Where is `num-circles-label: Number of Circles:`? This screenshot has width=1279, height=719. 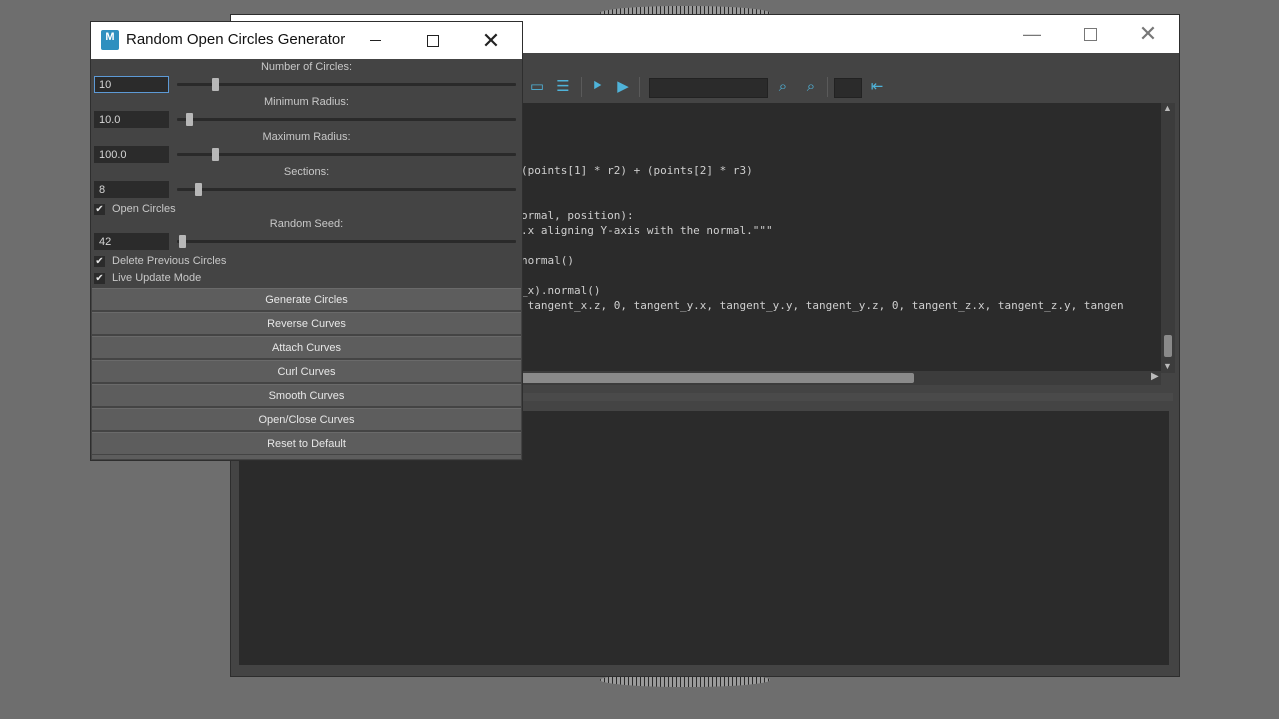
num-circles-label: Number of Circles: is located at coordinates (306, 67).